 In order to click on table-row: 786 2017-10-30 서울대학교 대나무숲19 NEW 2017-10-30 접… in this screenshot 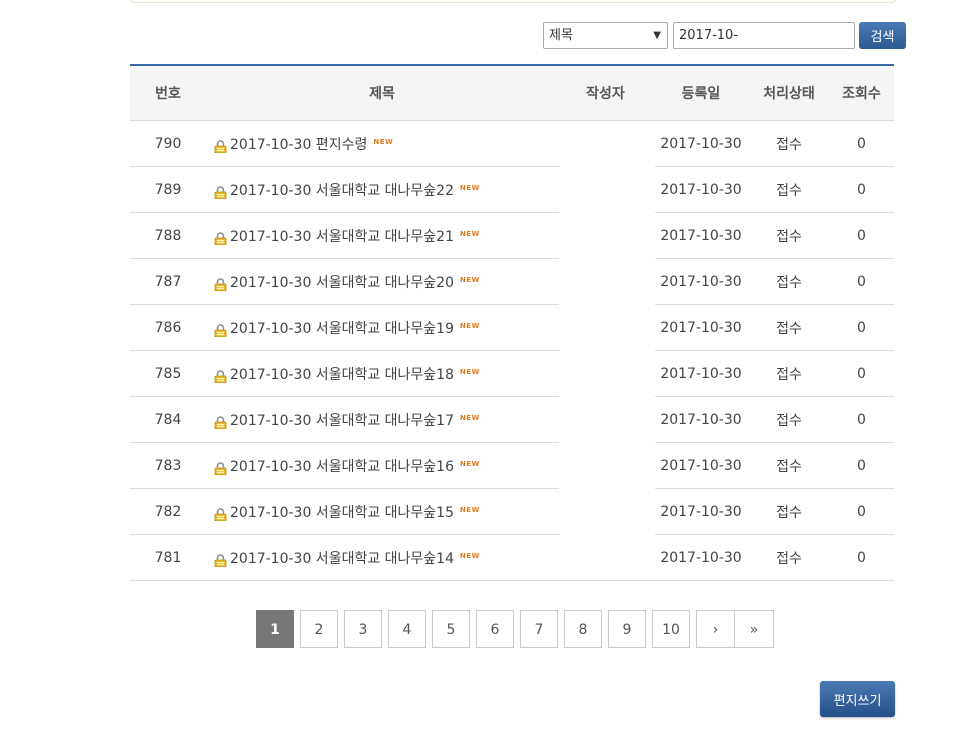, I will do `click(512, 328)`.